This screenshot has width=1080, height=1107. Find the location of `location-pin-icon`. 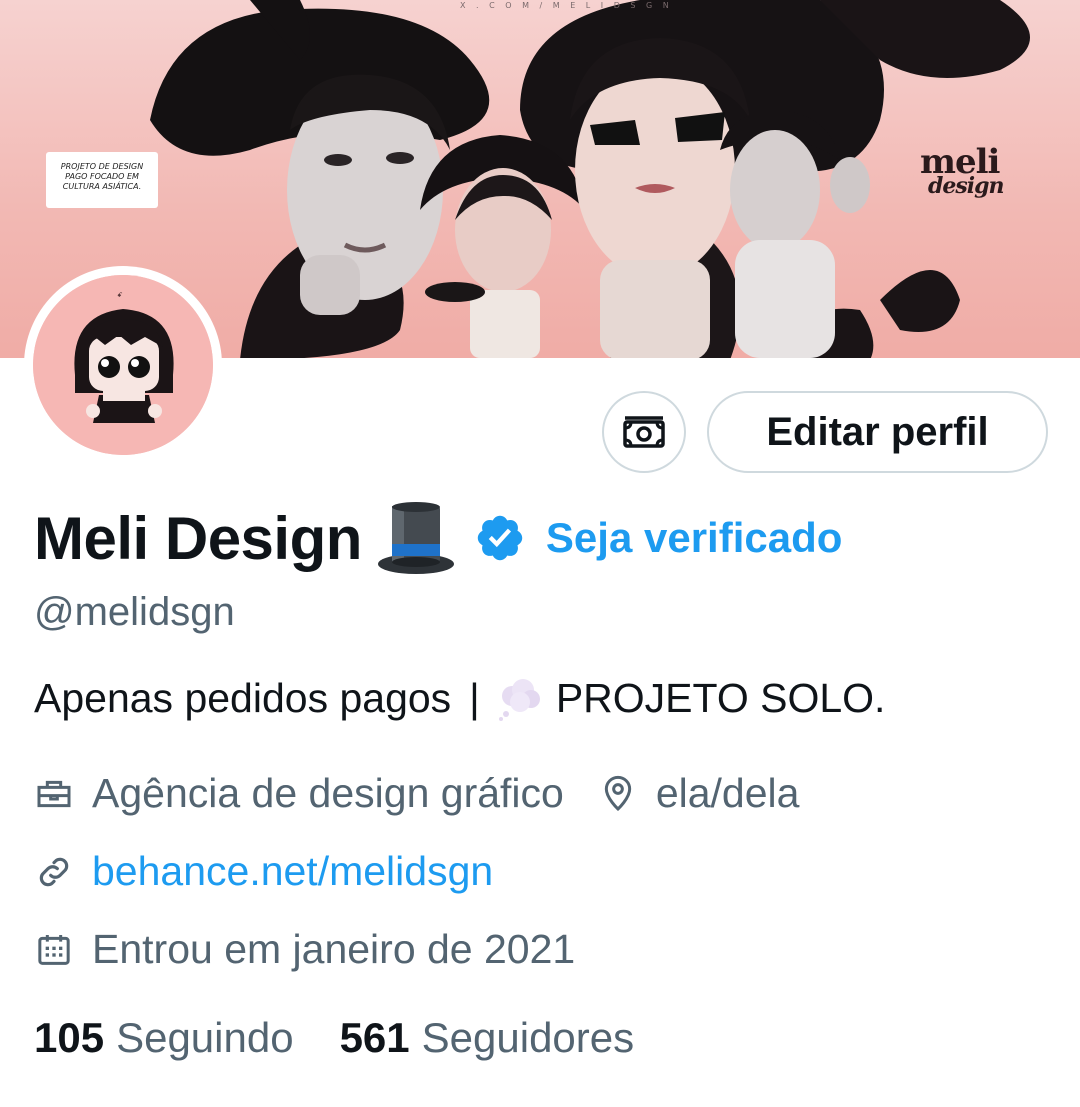

location-pin-icon is located at coordinates (617, 793).